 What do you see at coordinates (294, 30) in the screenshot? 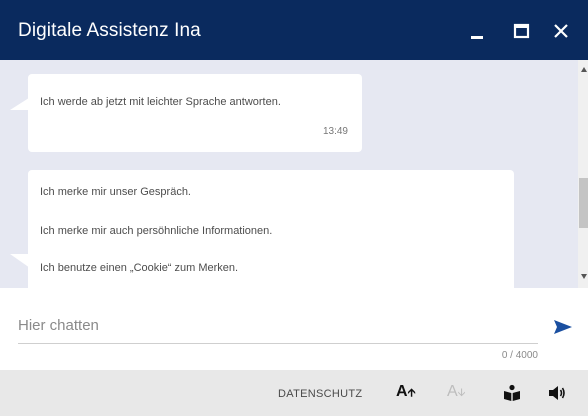
I see `title-bar: Digitale Assistenz Ina` at bounding box center [294, 30].